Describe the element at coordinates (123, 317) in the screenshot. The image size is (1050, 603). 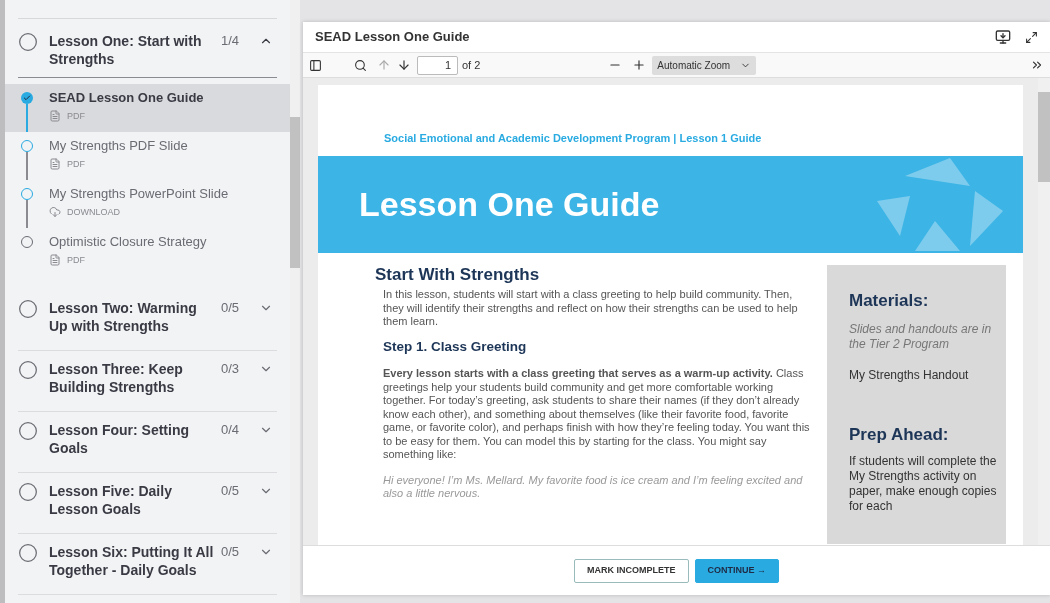
I see `lesson-title: Lesson Two: Warming Up with Strengths` at that location.